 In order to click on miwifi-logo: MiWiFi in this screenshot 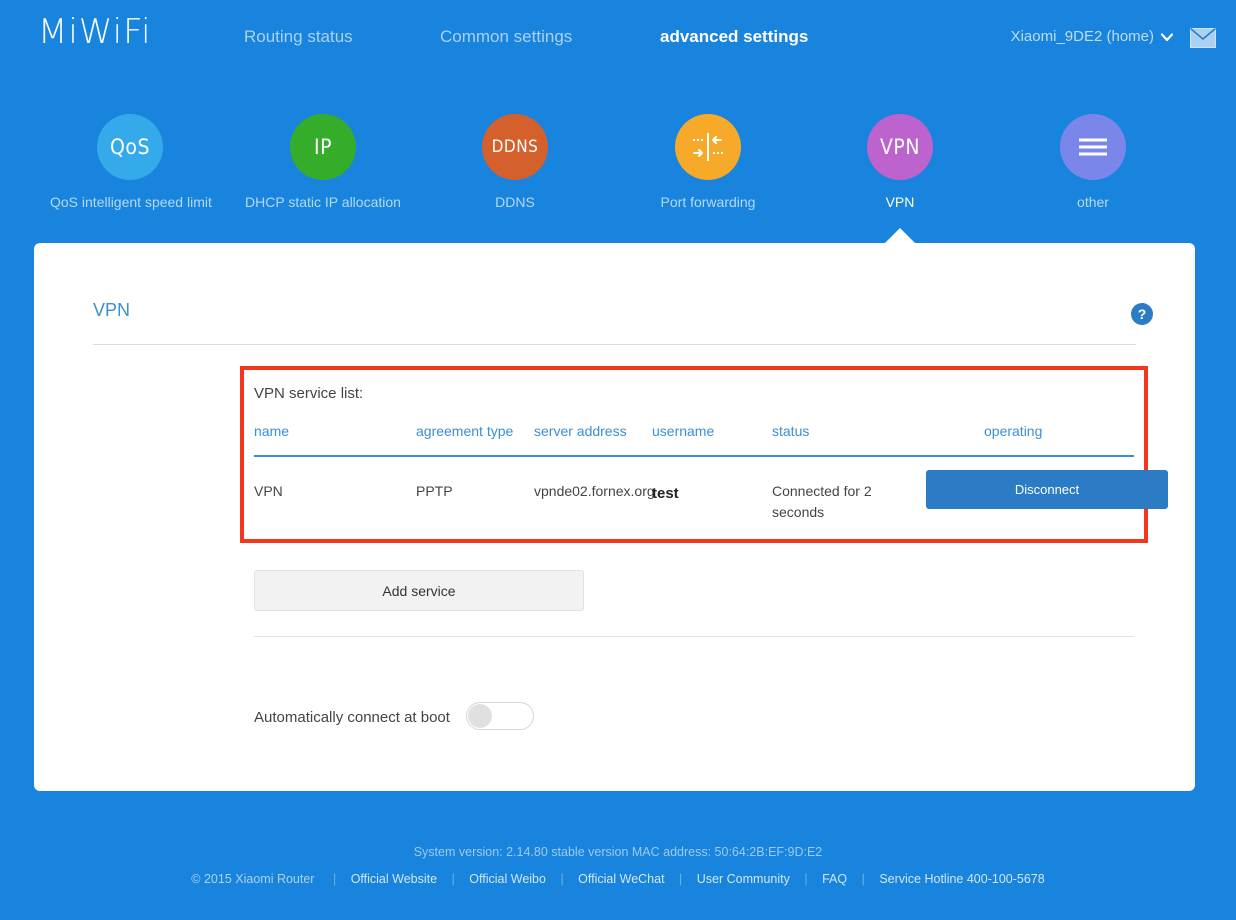, I will do `click(95, 32)`.